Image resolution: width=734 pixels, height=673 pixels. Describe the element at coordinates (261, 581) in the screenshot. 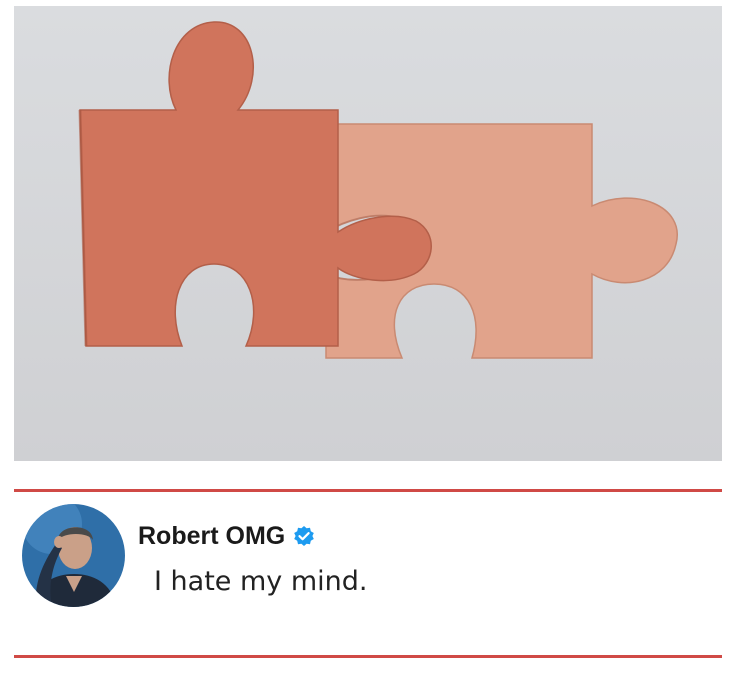

I see `post-text: I hate my mind.` at that location.